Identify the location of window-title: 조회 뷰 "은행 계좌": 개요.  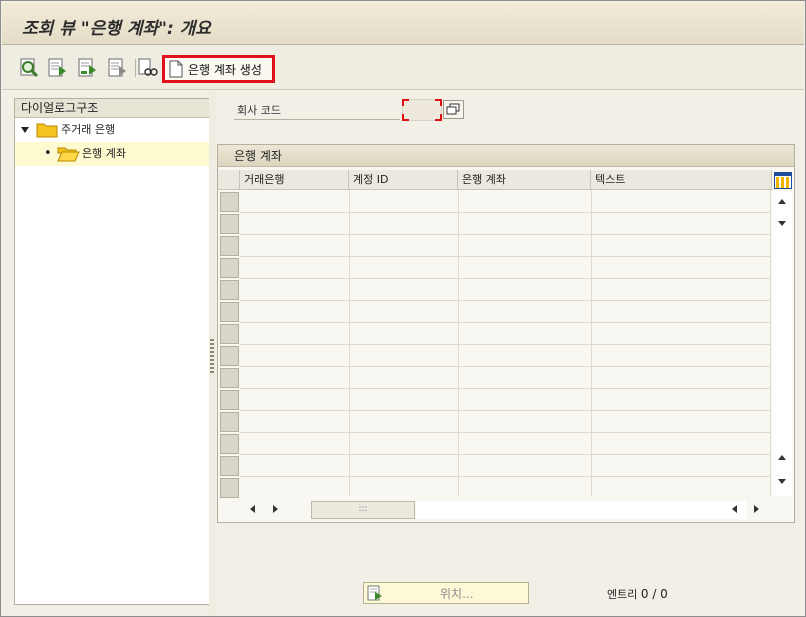
(116, 29).